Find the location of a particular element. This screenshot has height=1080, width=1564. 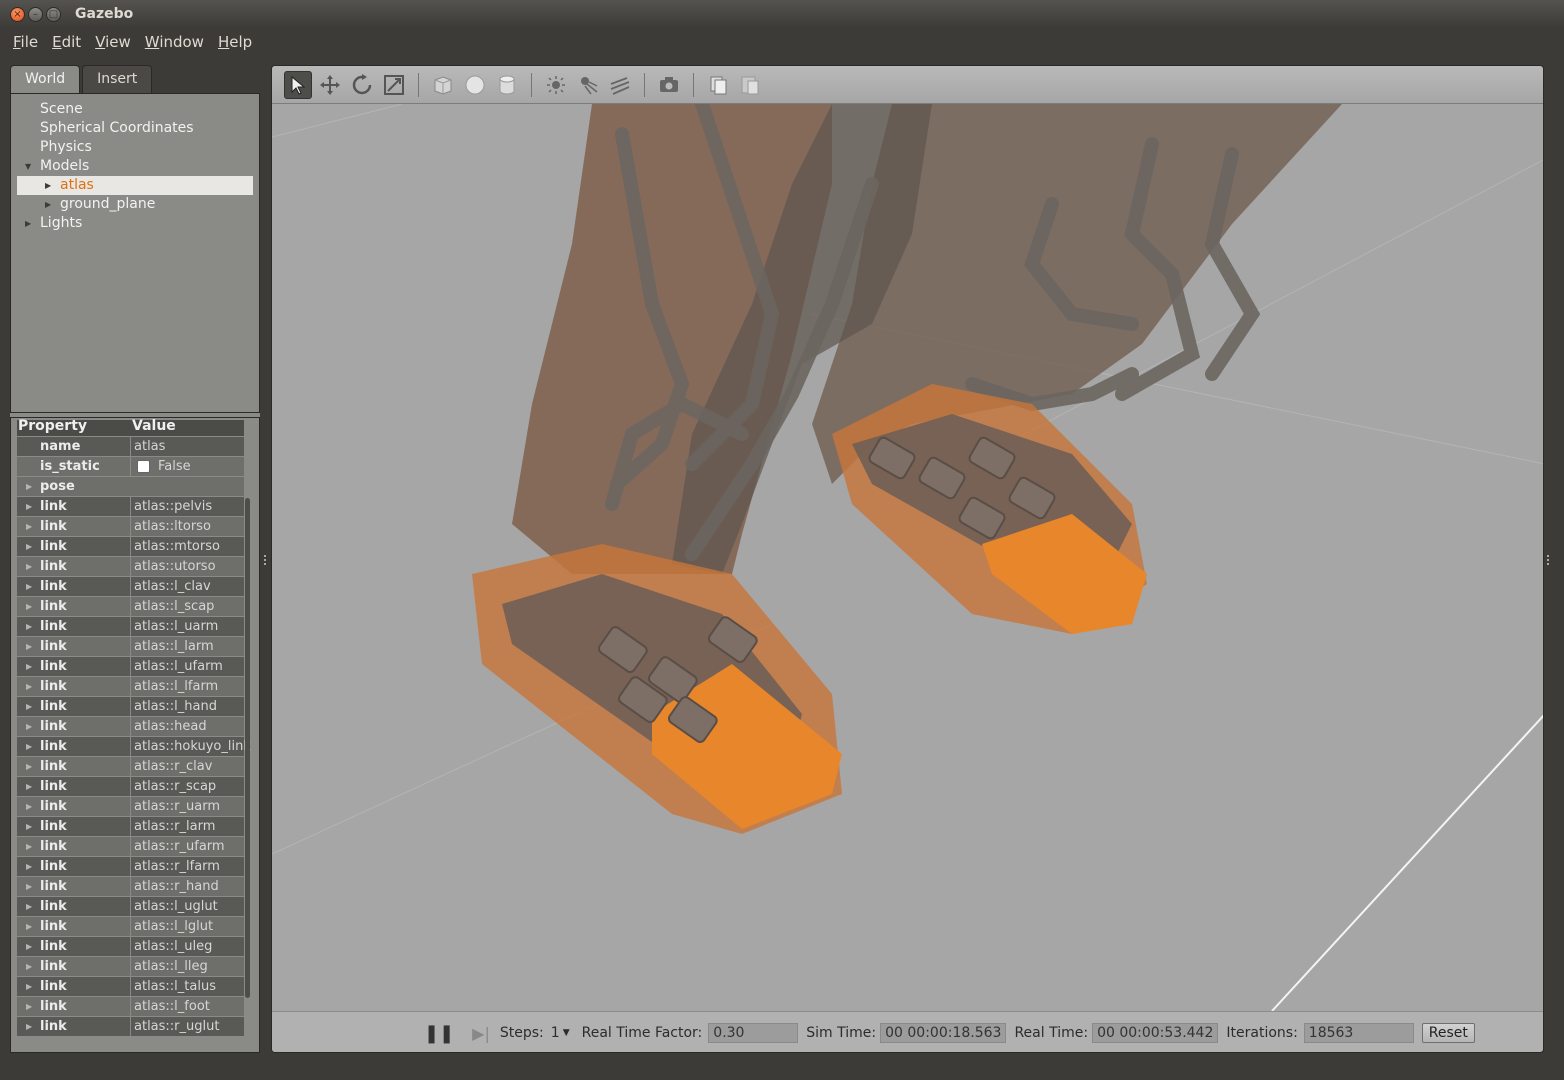

box-icon is located at coordinates (443, 85).